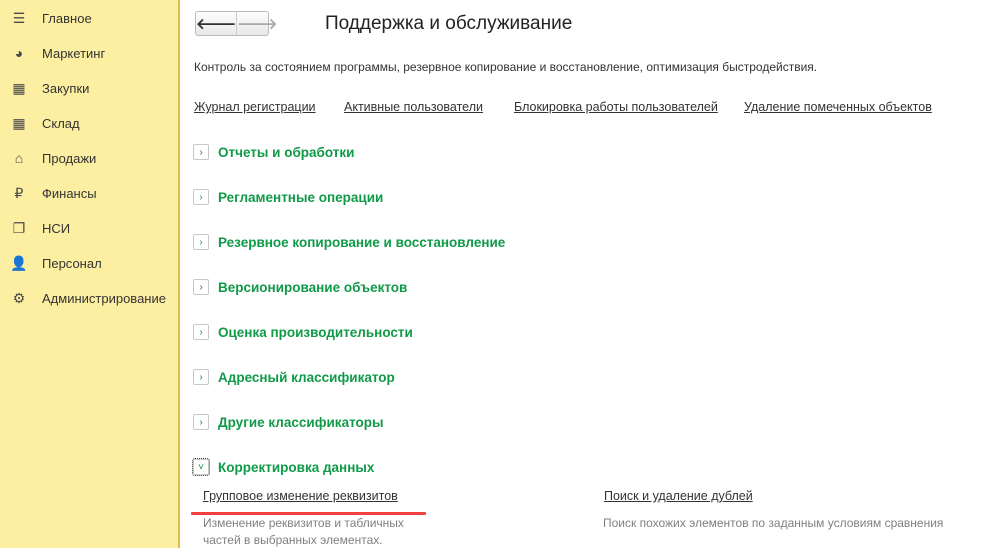 This screenshot has width=981, height=549. What do you see at coordinates (283, 467) in the screenshot?
I see `section-data-correction: ˅ Корректировка данных` at bounding box center [283, 467].